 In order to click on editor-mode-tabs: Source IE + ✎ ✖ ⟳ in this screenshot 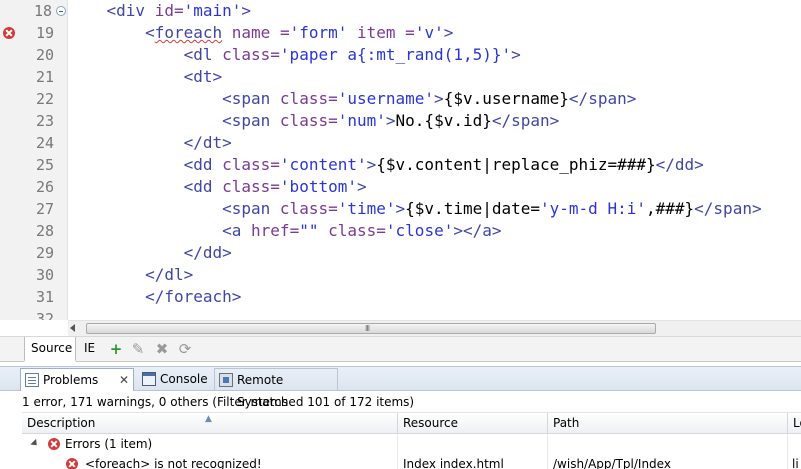, I will do `click(400, 349)`.